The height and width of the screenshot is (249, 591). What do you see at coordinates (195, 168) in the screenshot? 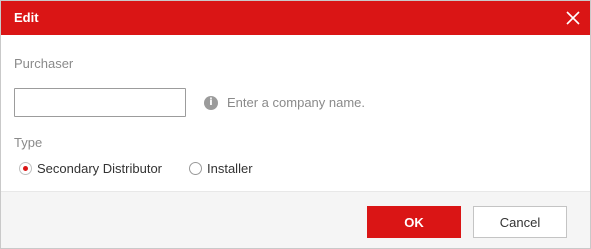
I see `radio-unchecked-icon` at bounding box center [195, 168].